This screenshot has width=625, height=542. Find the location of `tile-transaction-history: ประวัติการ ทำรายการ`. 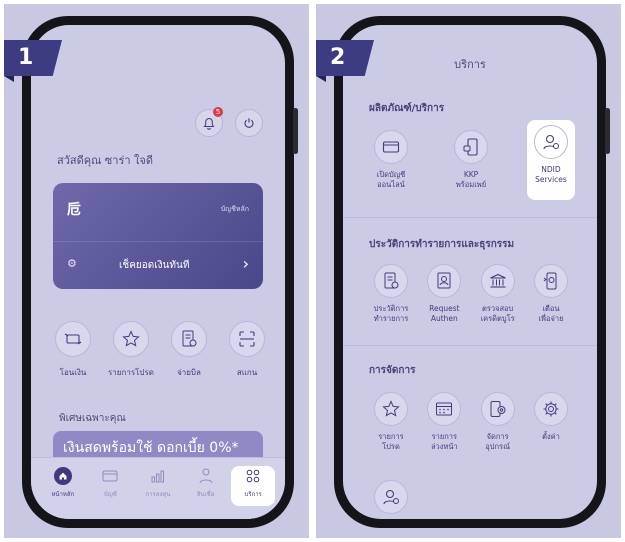

tile-transaction-history: ประวัติการ ทำรายการ is located at coordinates (391, 291).